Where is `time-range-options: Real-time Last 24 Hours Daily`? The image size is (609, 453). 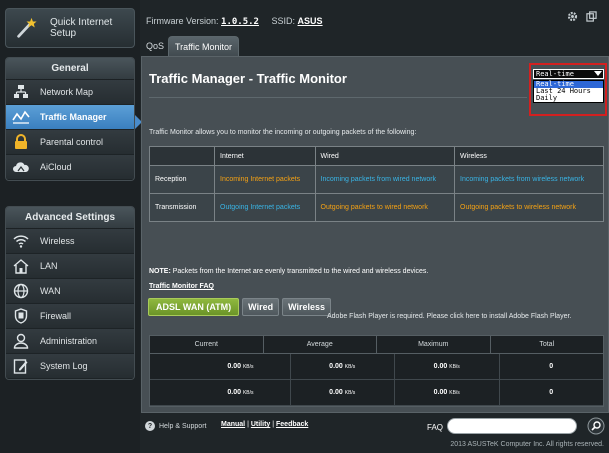
time-range-options: Real-time Last 24 Hours Daily is located at coordinates (568, 91).